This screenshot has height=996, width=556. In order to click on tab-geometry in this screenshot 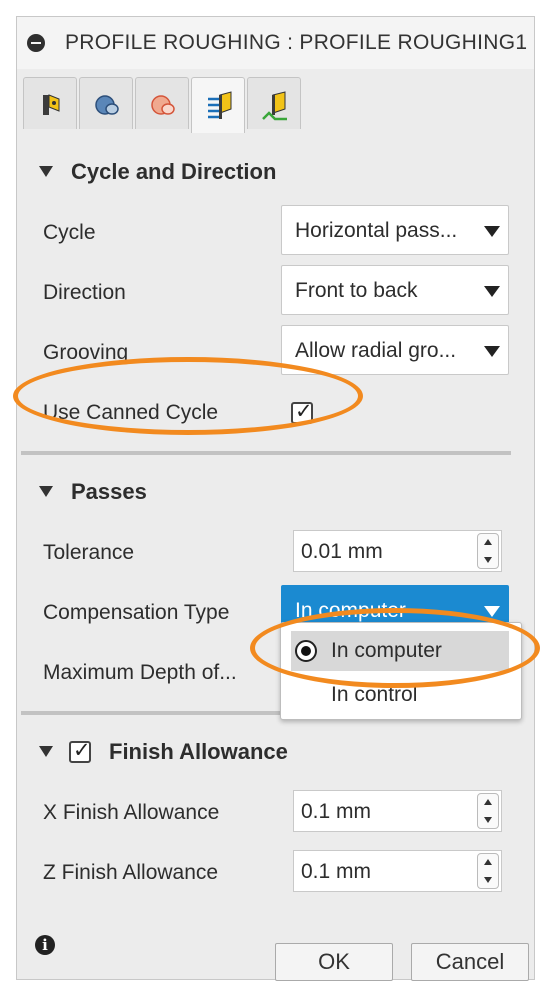, I will do `click(106, 103)`.